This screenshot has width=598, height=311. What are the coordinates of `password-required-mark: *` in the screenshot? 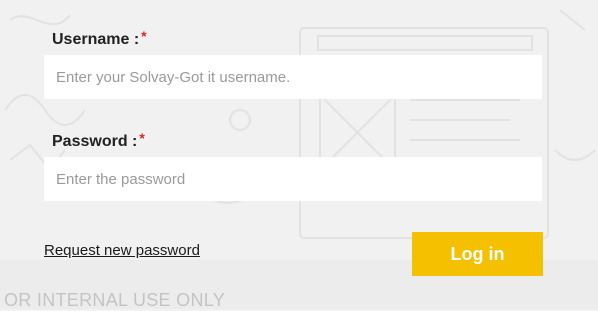 It's located at (142, 138).